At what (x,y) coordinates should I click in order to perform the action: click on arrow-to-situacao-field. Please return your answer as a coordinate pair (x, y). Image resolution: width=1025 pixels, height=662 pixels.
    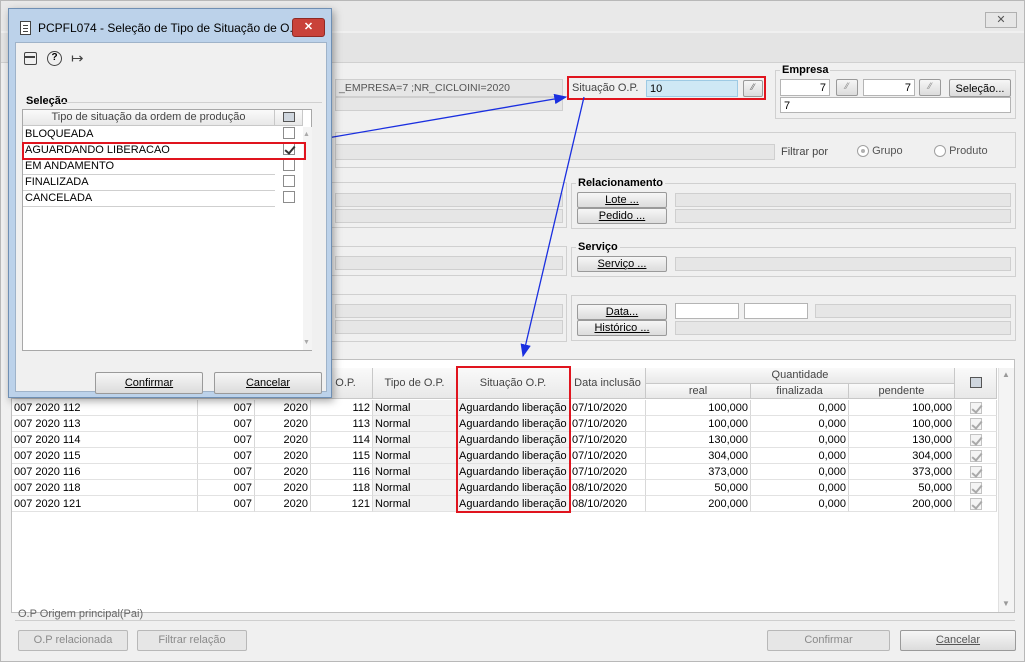
    Looking at the image, I should click on (435, 118).